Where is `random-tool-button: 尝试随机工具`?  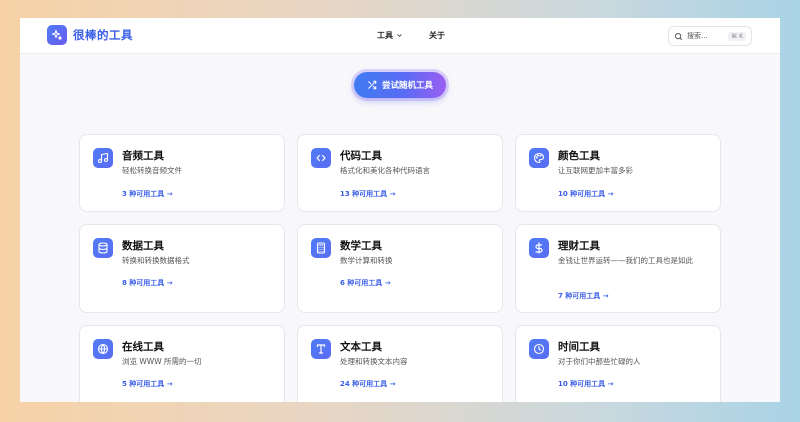 random-tool-button: 尝试随机工具 is located at coordinates (400, 85).